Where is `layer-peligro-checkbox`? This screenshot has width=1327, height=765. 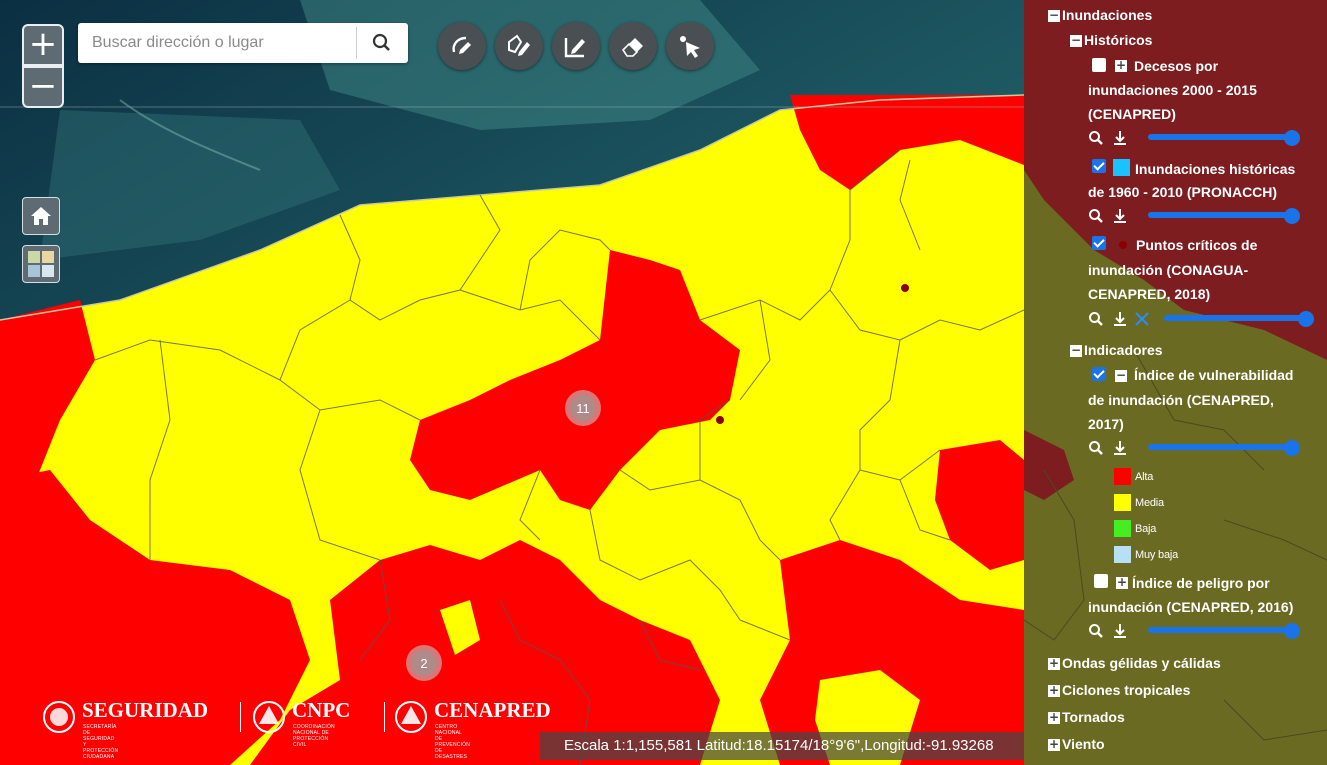 layer-peligro-checkbox is located at coordinates (1101, 581).